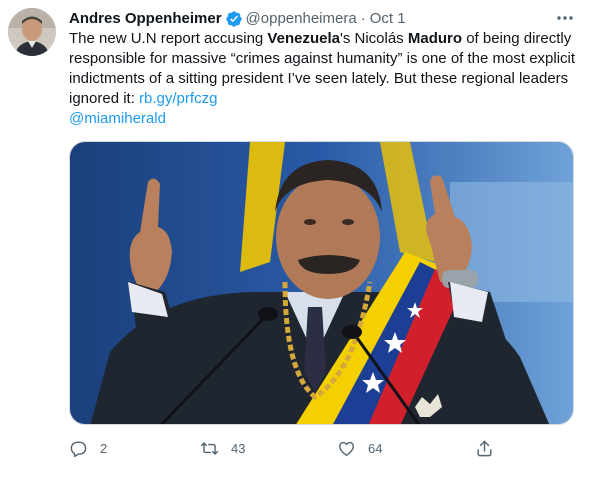 The width and height of the screenshot is (591, 477). What do you see at coordinates (104, 448) in the screenshot?
I see `reply-count: 2` at bounding box center [104, 448].